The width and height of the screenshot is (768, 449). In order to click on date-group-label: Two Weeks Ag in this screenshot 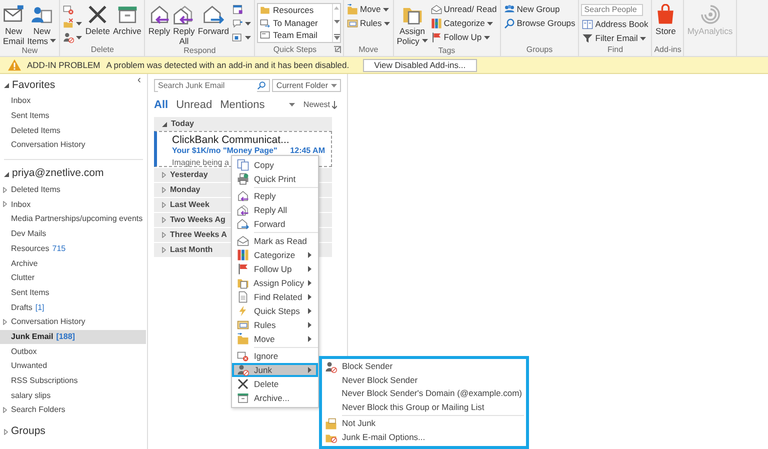, I will do `click(198, 220)`.